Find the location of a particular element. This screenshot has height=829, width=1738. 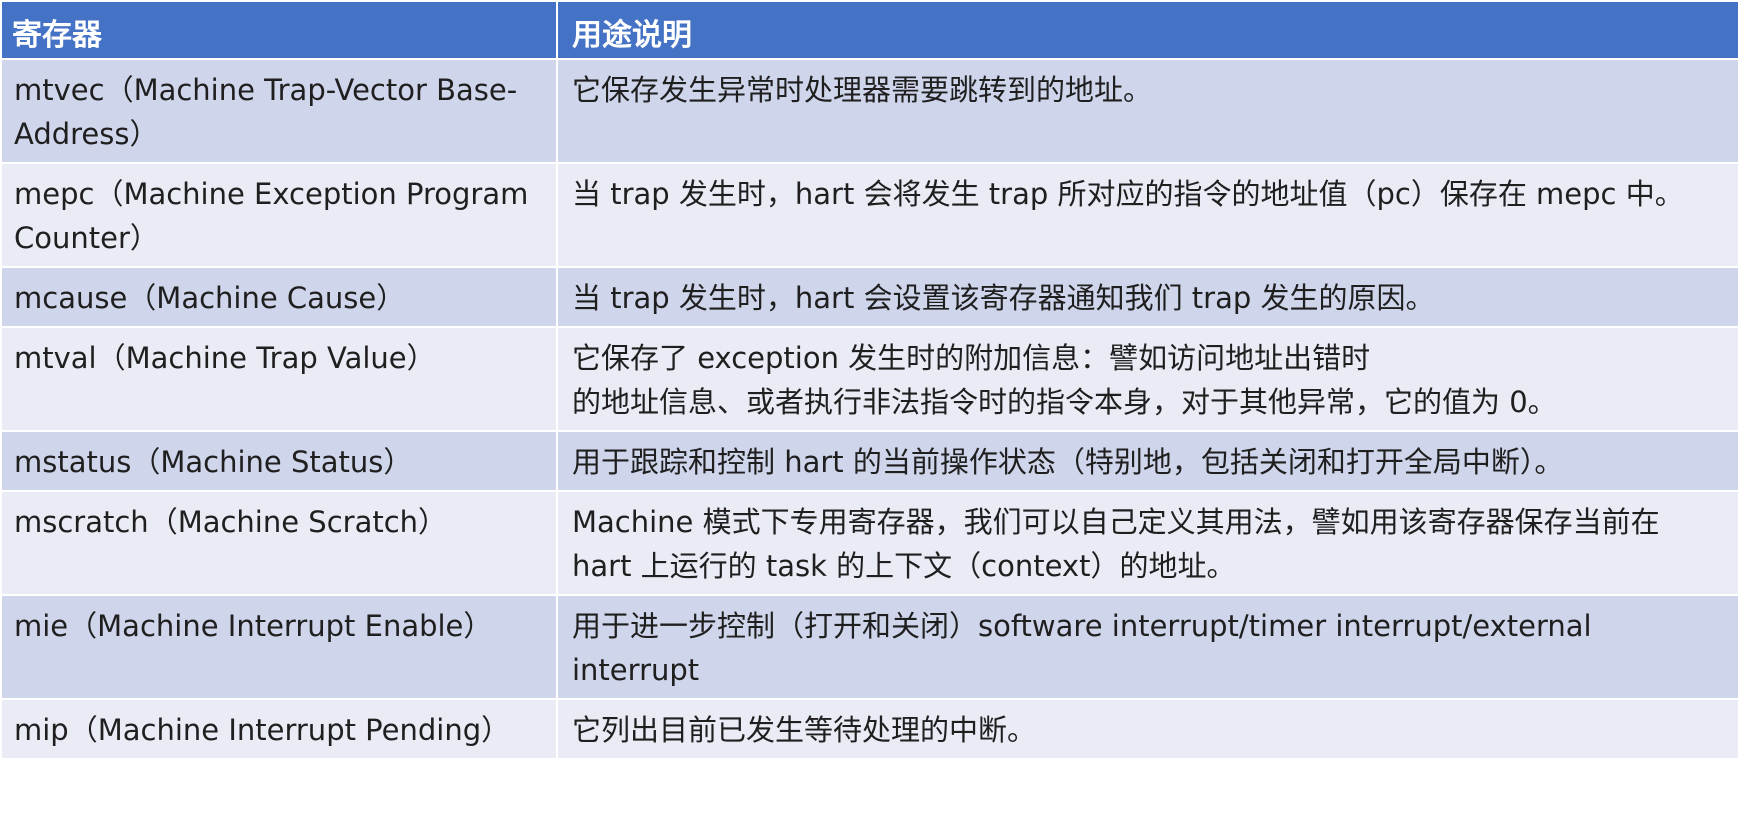

description-line: 当 trap 发生时，hart 会设置该寄存器通知我们 trap 发生的原因。 is located at coordinates (1003, 298).